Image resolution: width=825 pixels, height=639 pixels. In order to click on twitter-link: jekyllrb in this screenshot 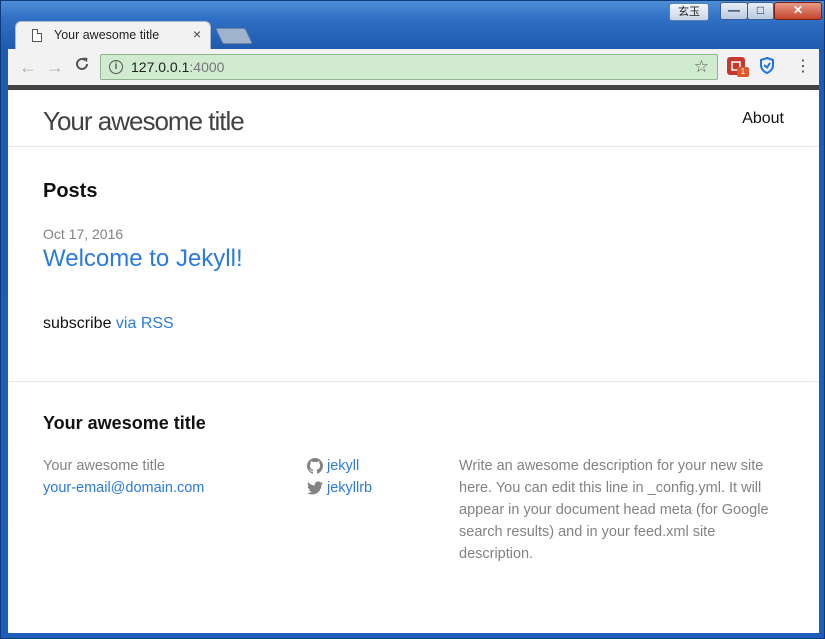, I will do `click(339, 488)`.